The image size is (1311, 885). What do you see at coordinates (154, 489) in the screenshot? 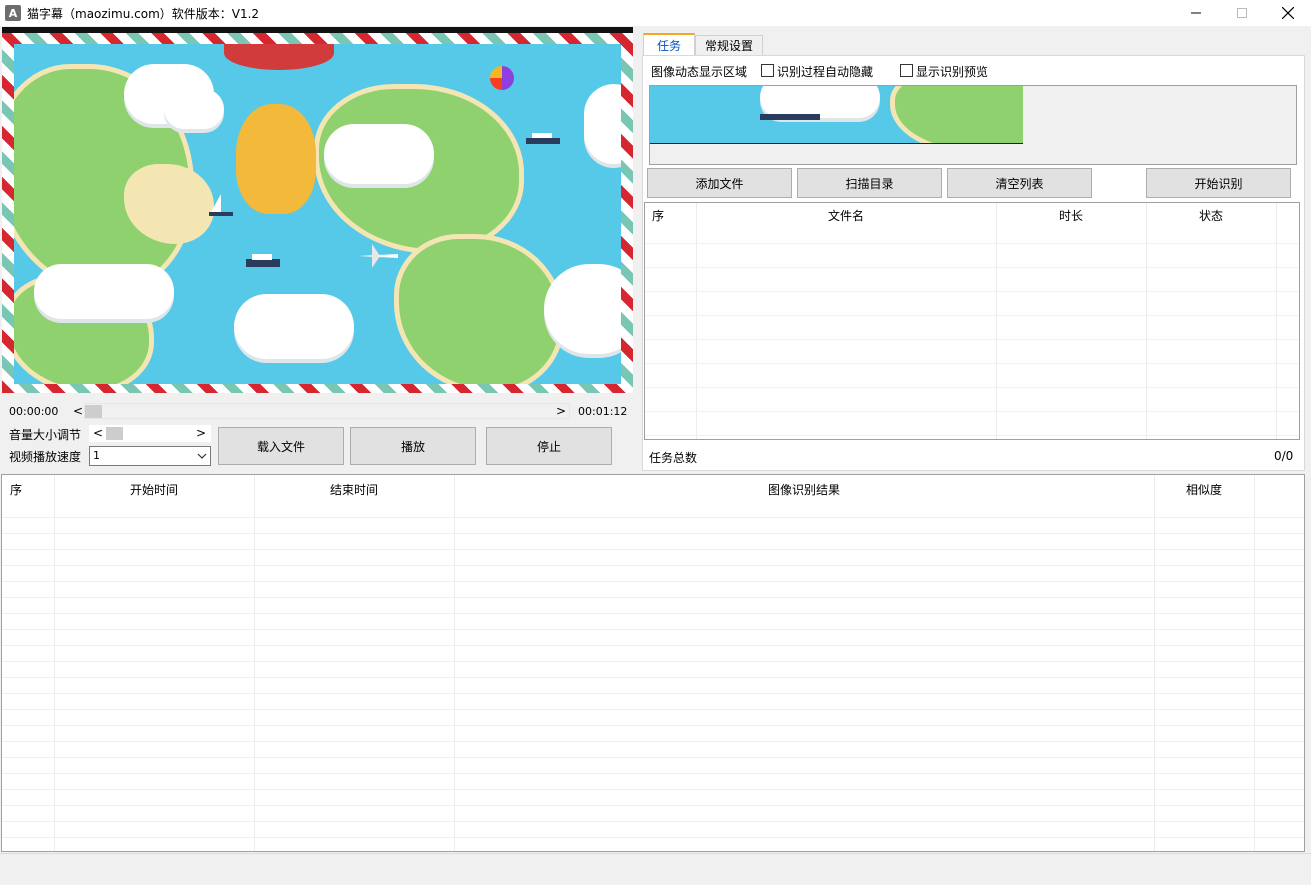
I see `column-header-start-time: 开始时间` at bounding box center [154, 489].